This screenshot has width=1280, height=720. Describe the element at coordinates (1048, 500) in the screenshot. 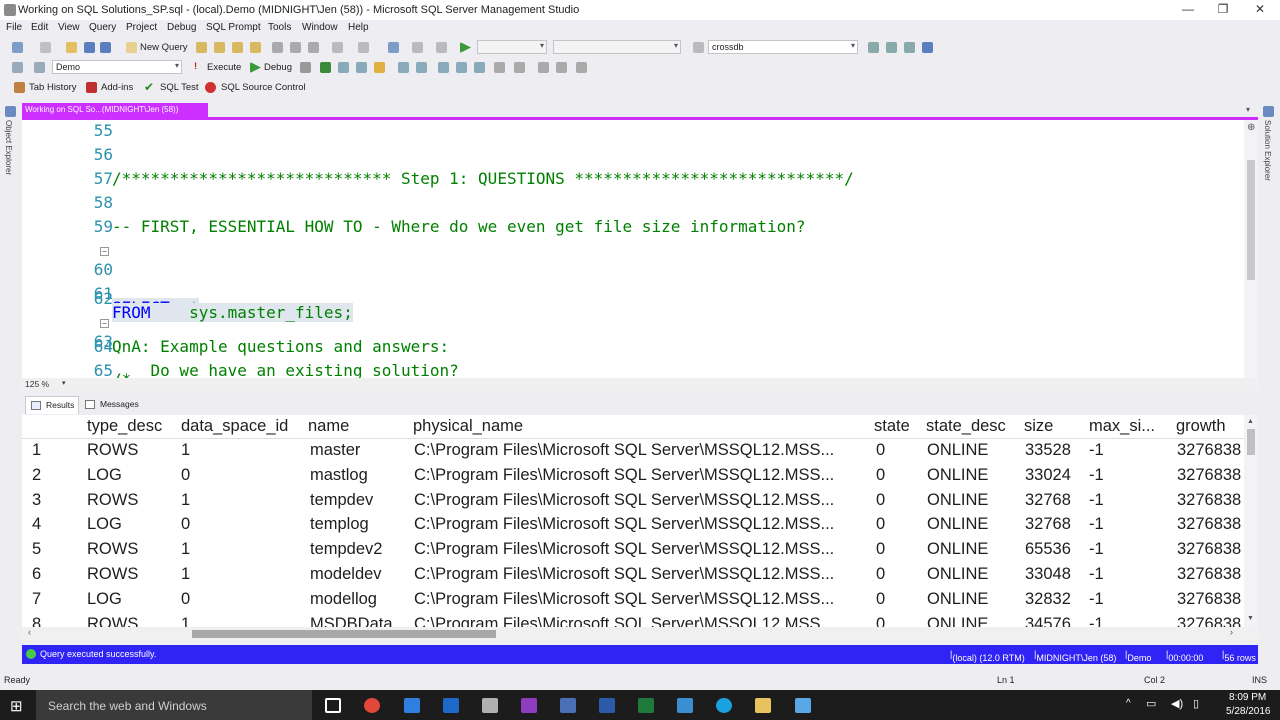

I see `table-cell: 32768` at that location.